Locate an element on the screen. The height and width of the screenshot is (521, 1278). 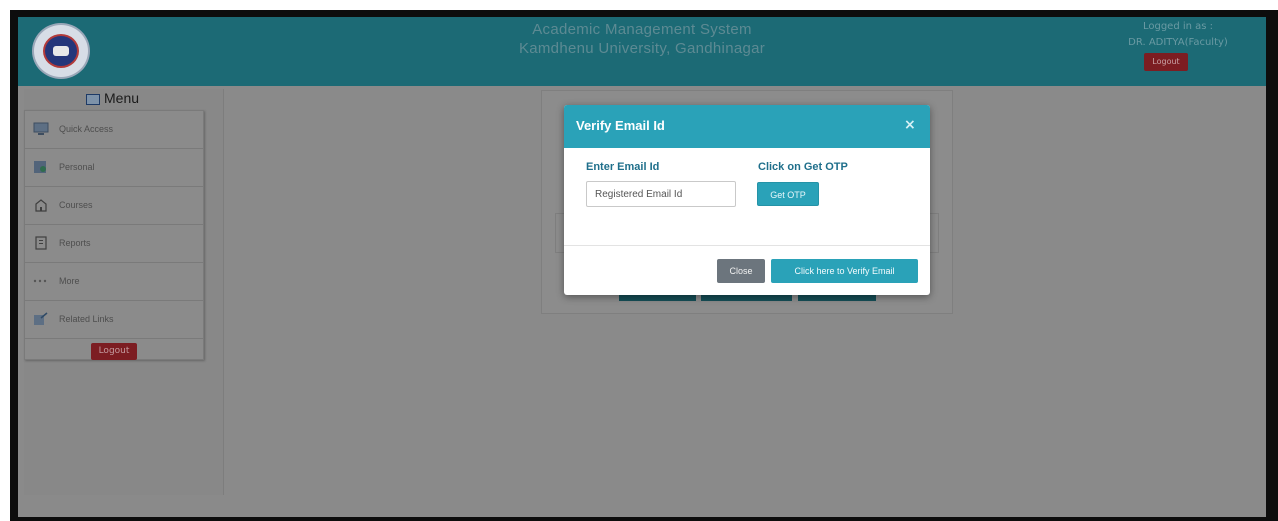
university-name: Kamdhenu University, Gandhinagar is located at coordinates (642, 48).